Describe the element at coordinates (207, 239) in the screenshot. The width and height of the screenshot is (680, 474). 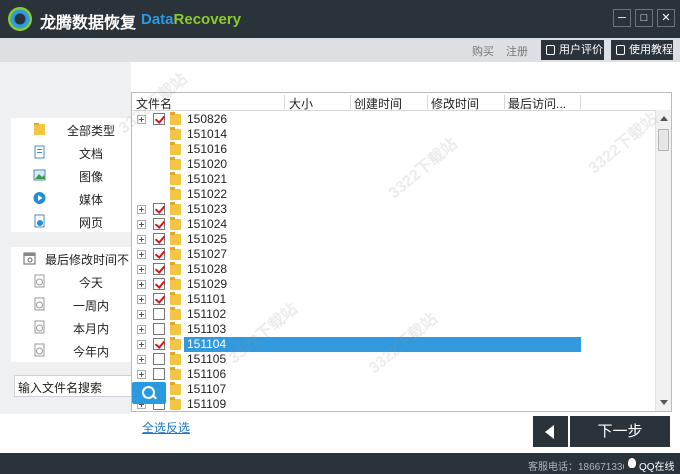
I see `file-name: 151025` at that location.